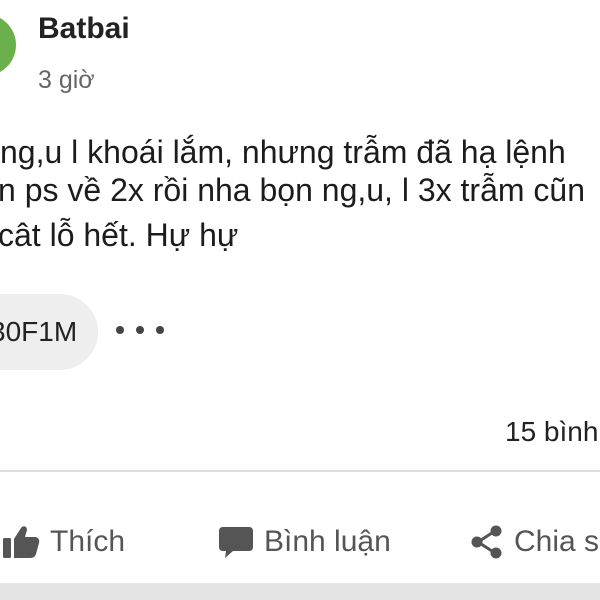 This screenshot has width=600, height=600. Describe the element at coordinates (66, 80) in the screenshot. I see `post-time: 3 giờ` at that location.